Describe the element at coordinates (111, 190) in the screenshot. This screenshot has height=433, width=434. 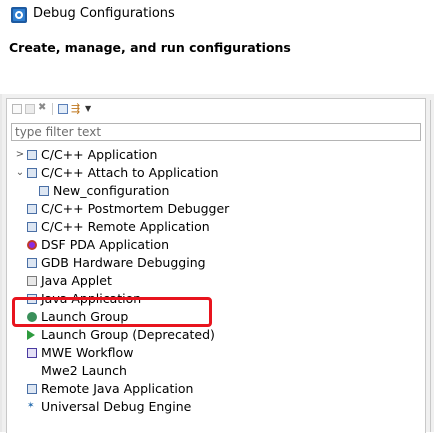
I see `tree-item-label: New_configuration` at that location.